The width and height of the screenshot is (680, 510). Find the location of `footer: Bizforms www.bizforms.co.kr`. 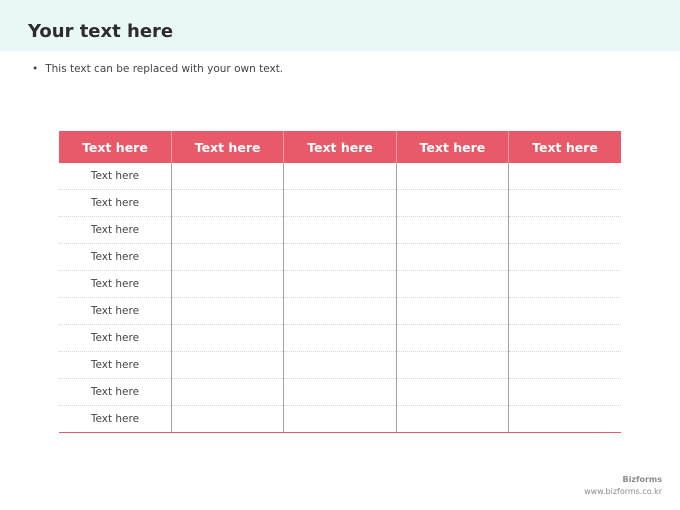

footer: Bizforms www.bizforms.co.kr is located at coordinates (623, 486).